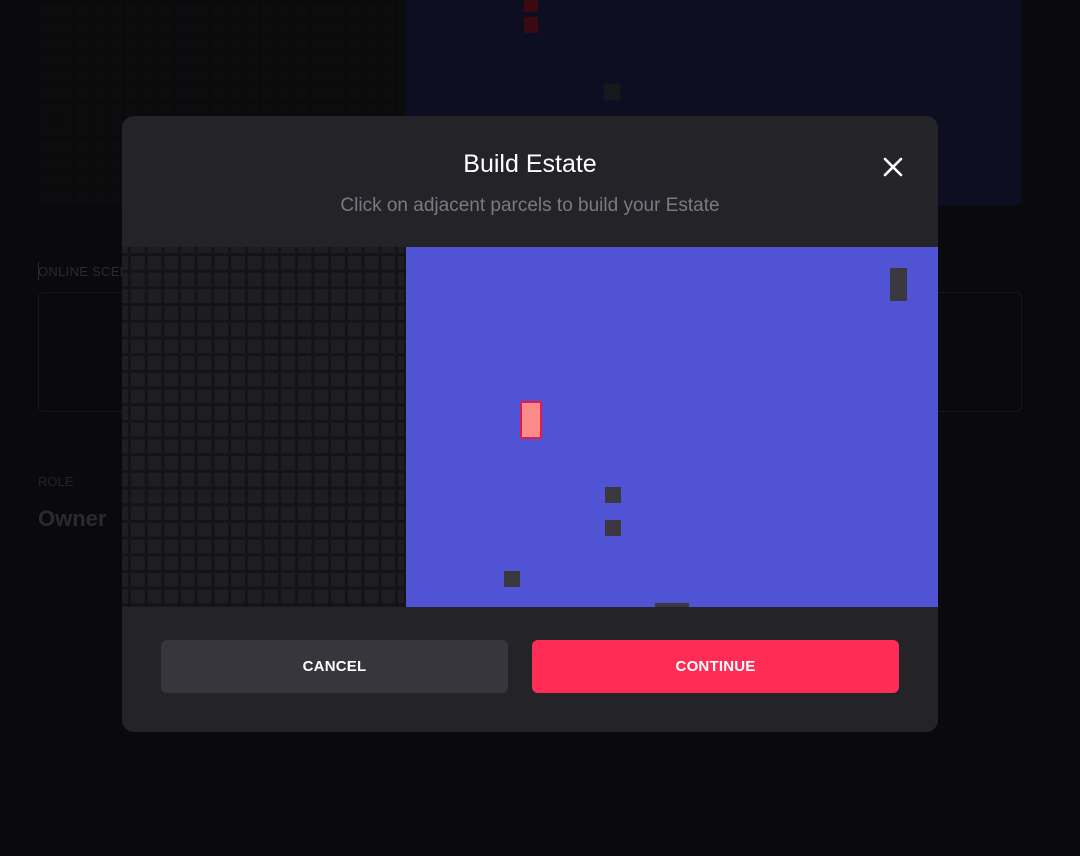 Image resolution: width=1080 pixels, height=856 pixels. Describe the element at coordinates (530, 164) in the screenshot. I see `modal-title: Build Estate` at that location.